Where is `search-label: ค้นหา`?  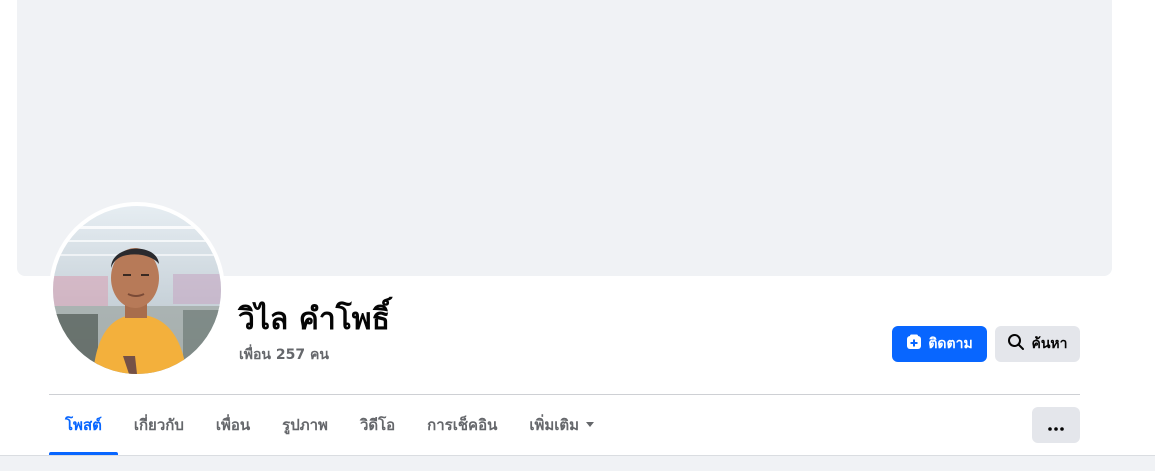 search-label: ค้นหา is located at coordinates (1049, 344).